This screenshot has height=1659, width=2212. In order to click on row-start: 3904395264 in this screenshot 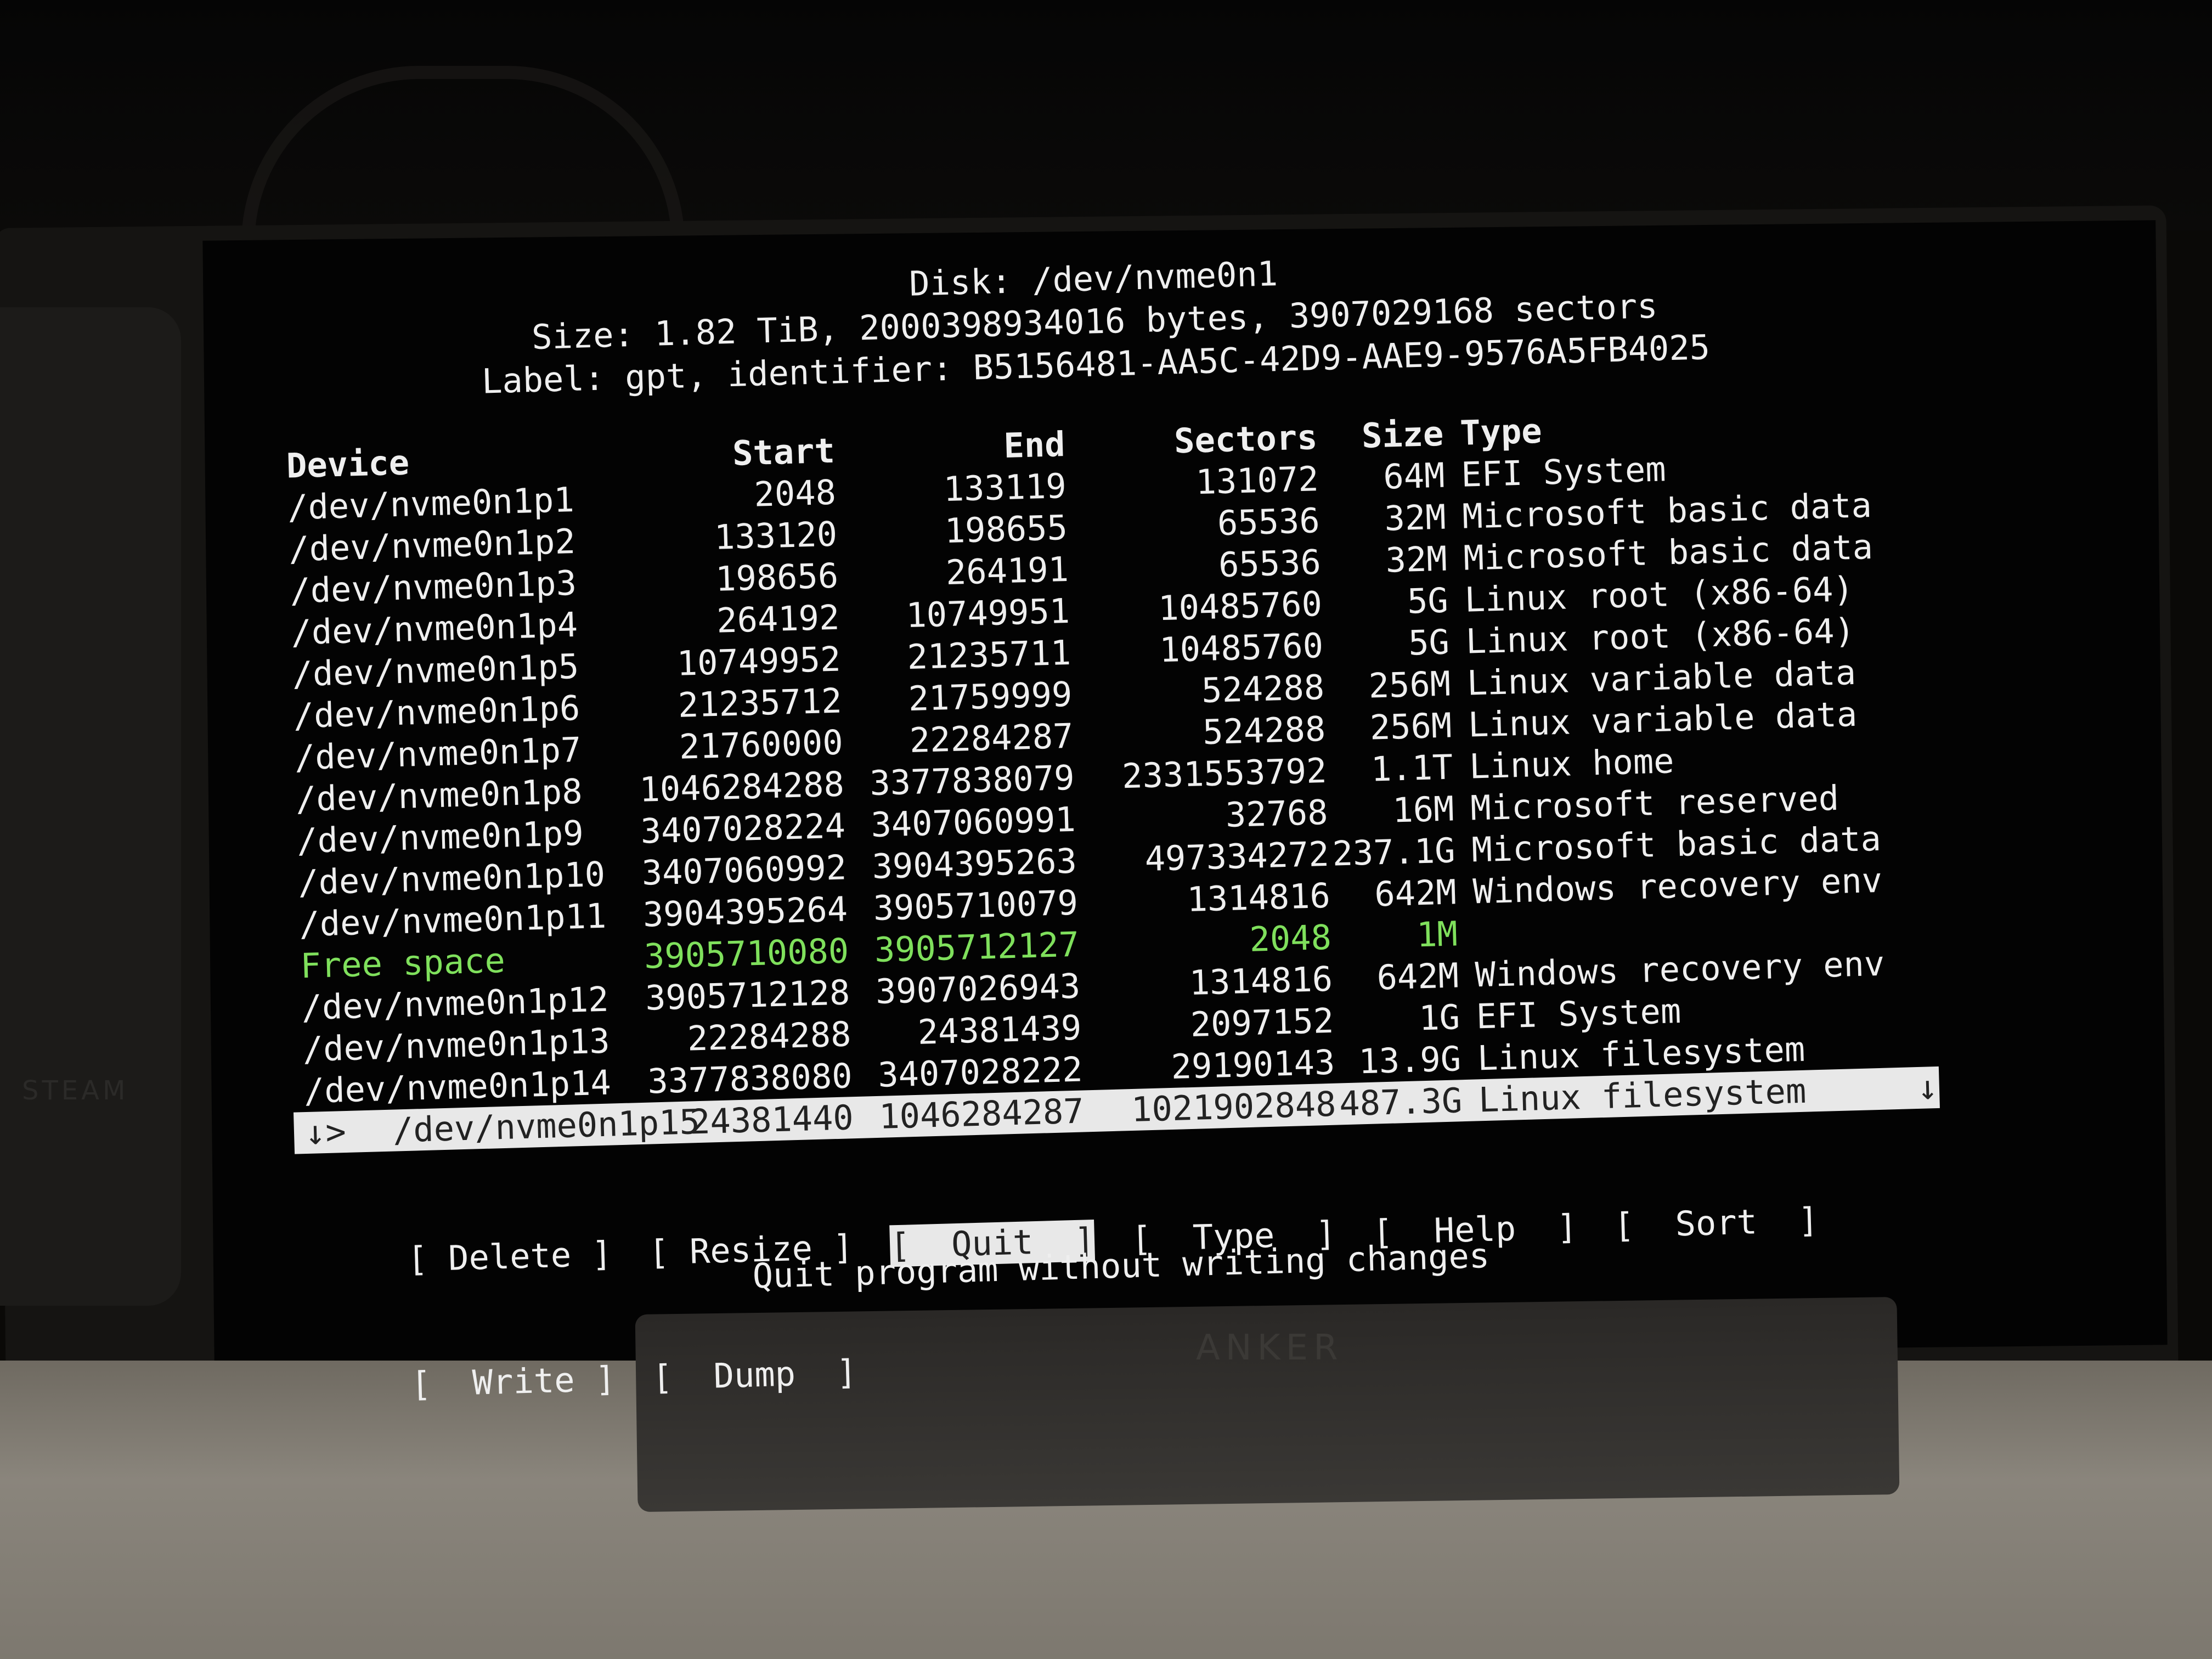, I will do `click(745, 912)`.